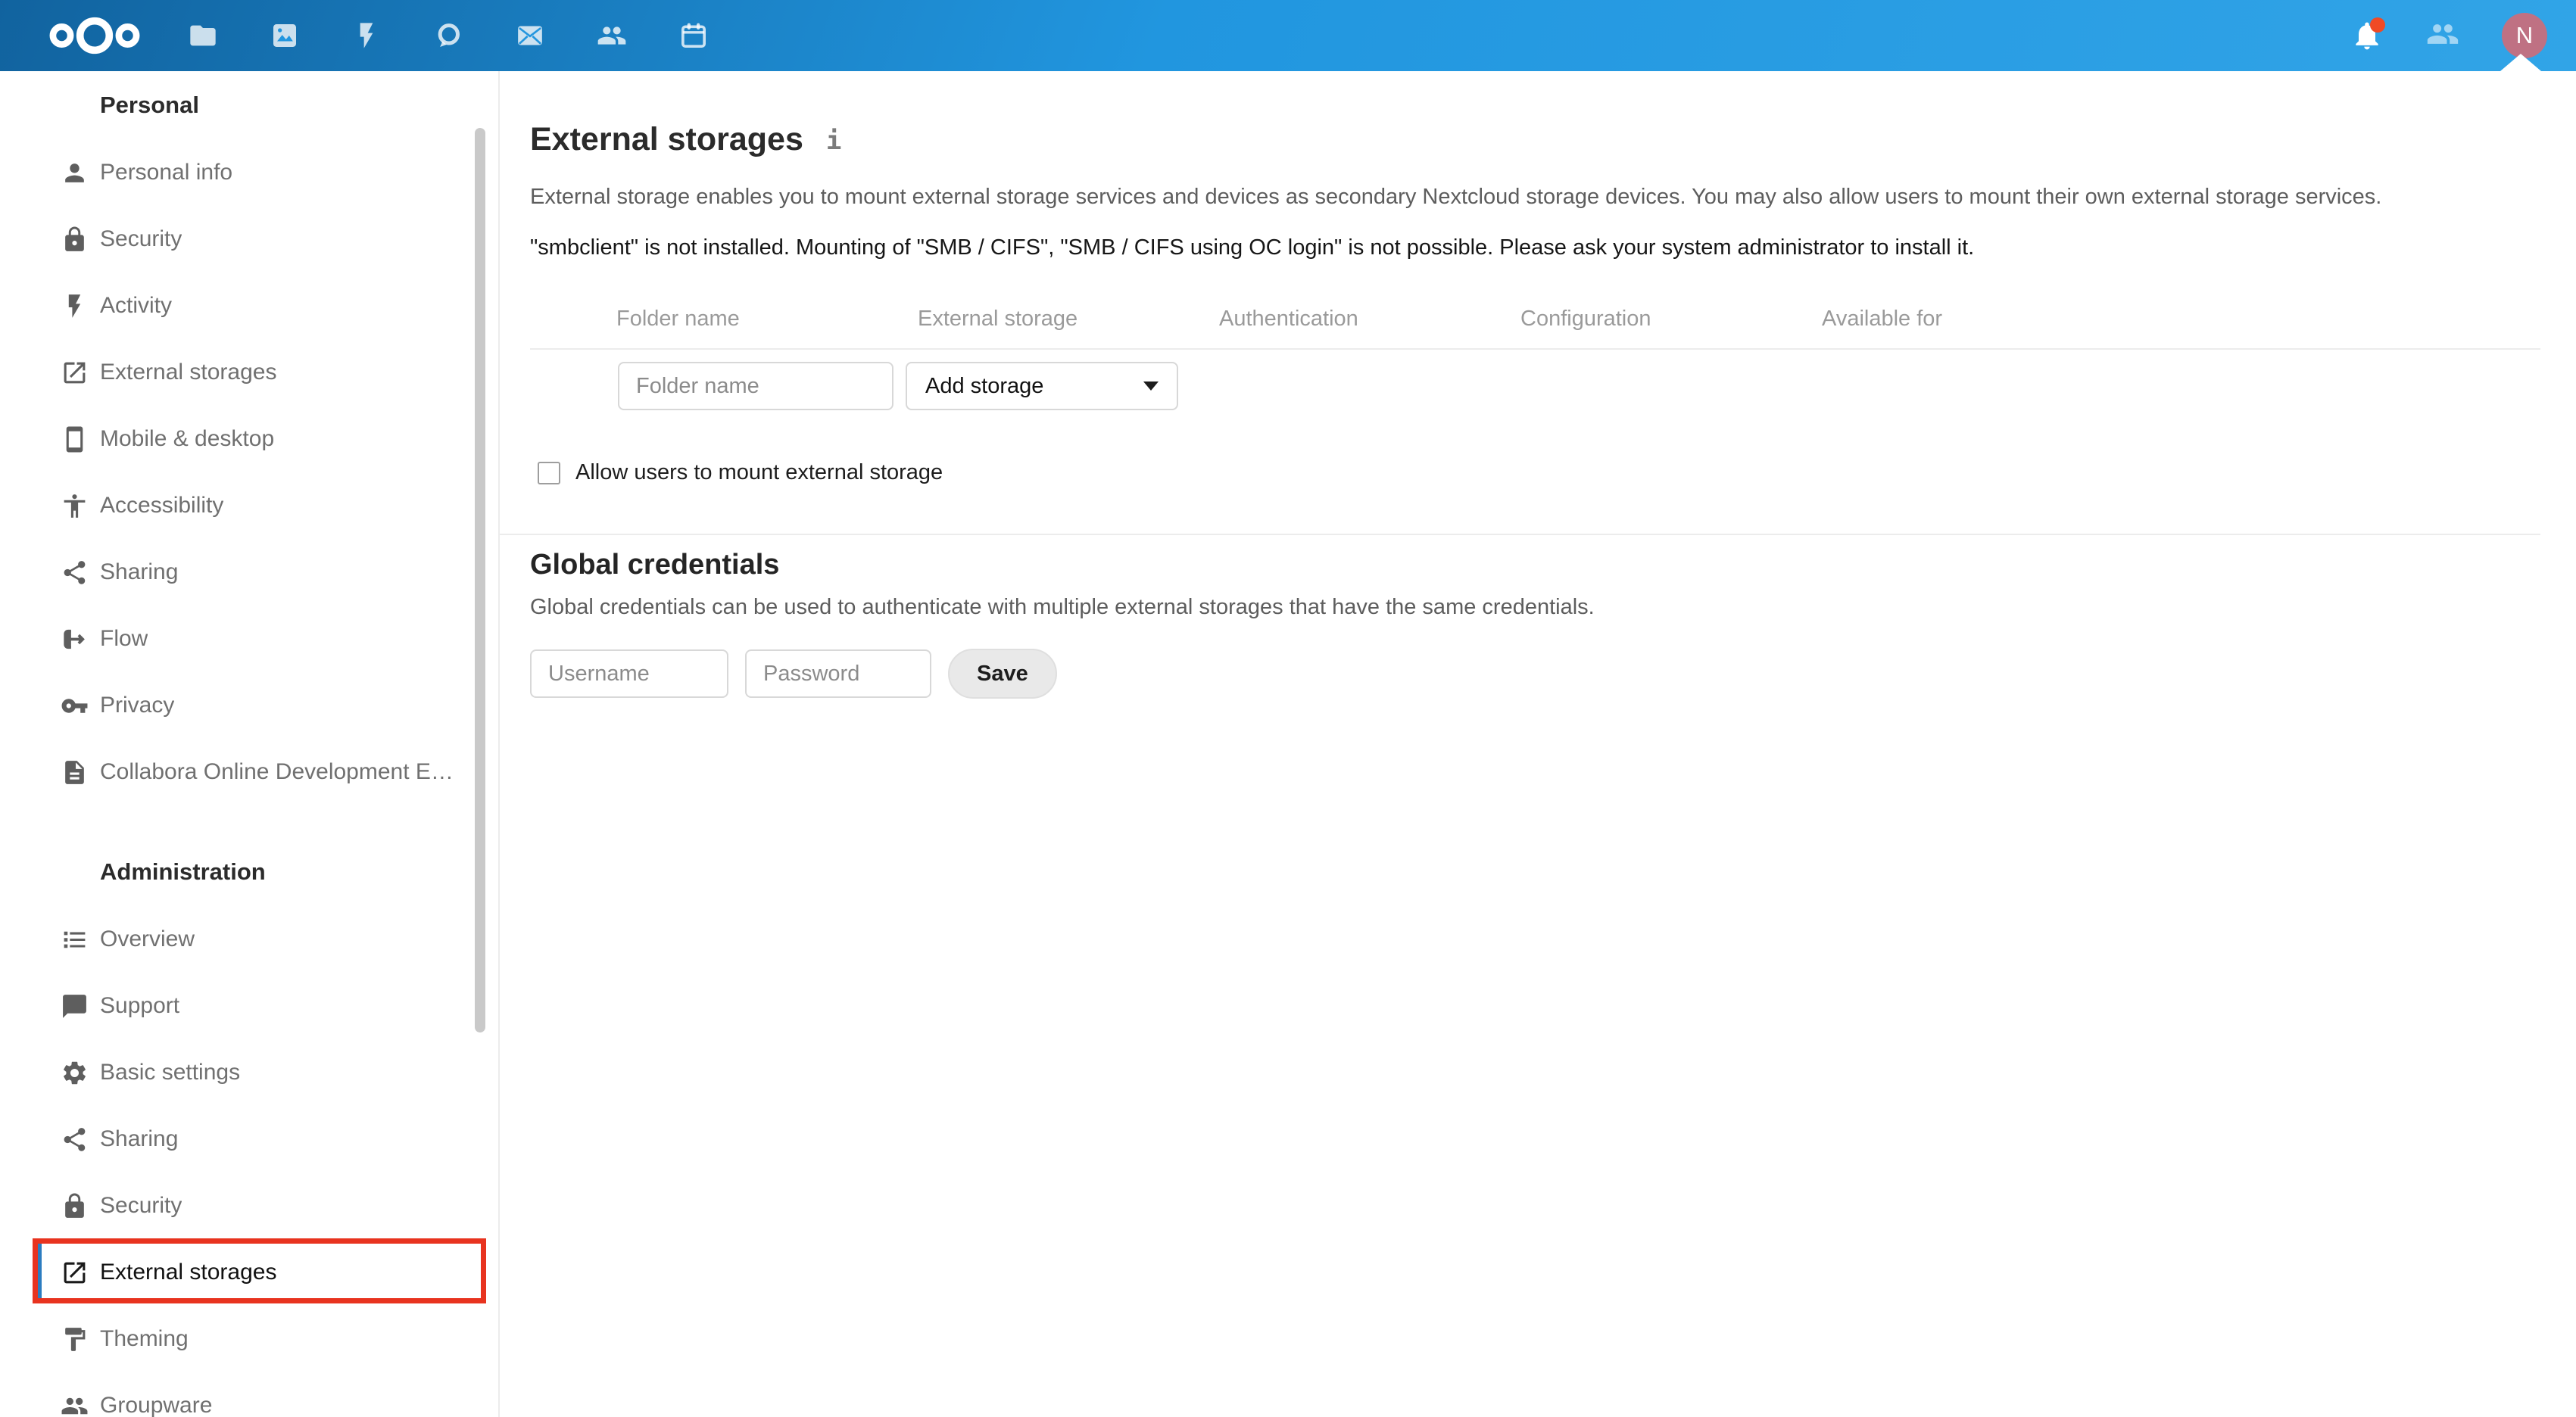 The image size is (2576, 1417). Describe the element at coordinates (147, 938) in the screenshot. I see `sidebar-item-label: Overview` at that location.